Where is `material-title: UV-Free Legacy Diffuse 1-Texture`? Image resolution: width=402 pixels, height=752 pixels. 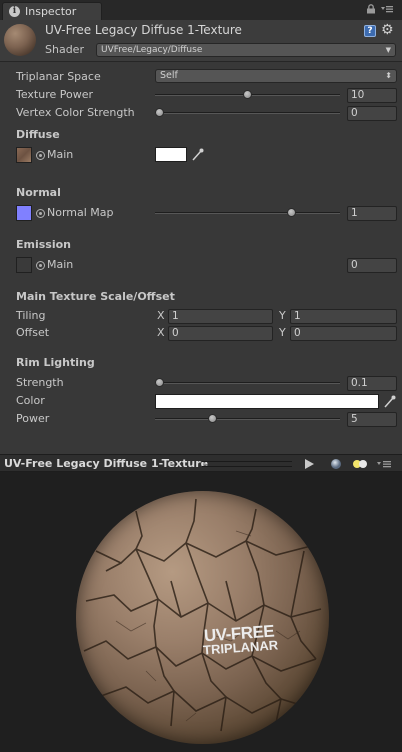
material-title: UV-Free Legacy Diffuse 1-Texture is located at coordinates (143, 30).